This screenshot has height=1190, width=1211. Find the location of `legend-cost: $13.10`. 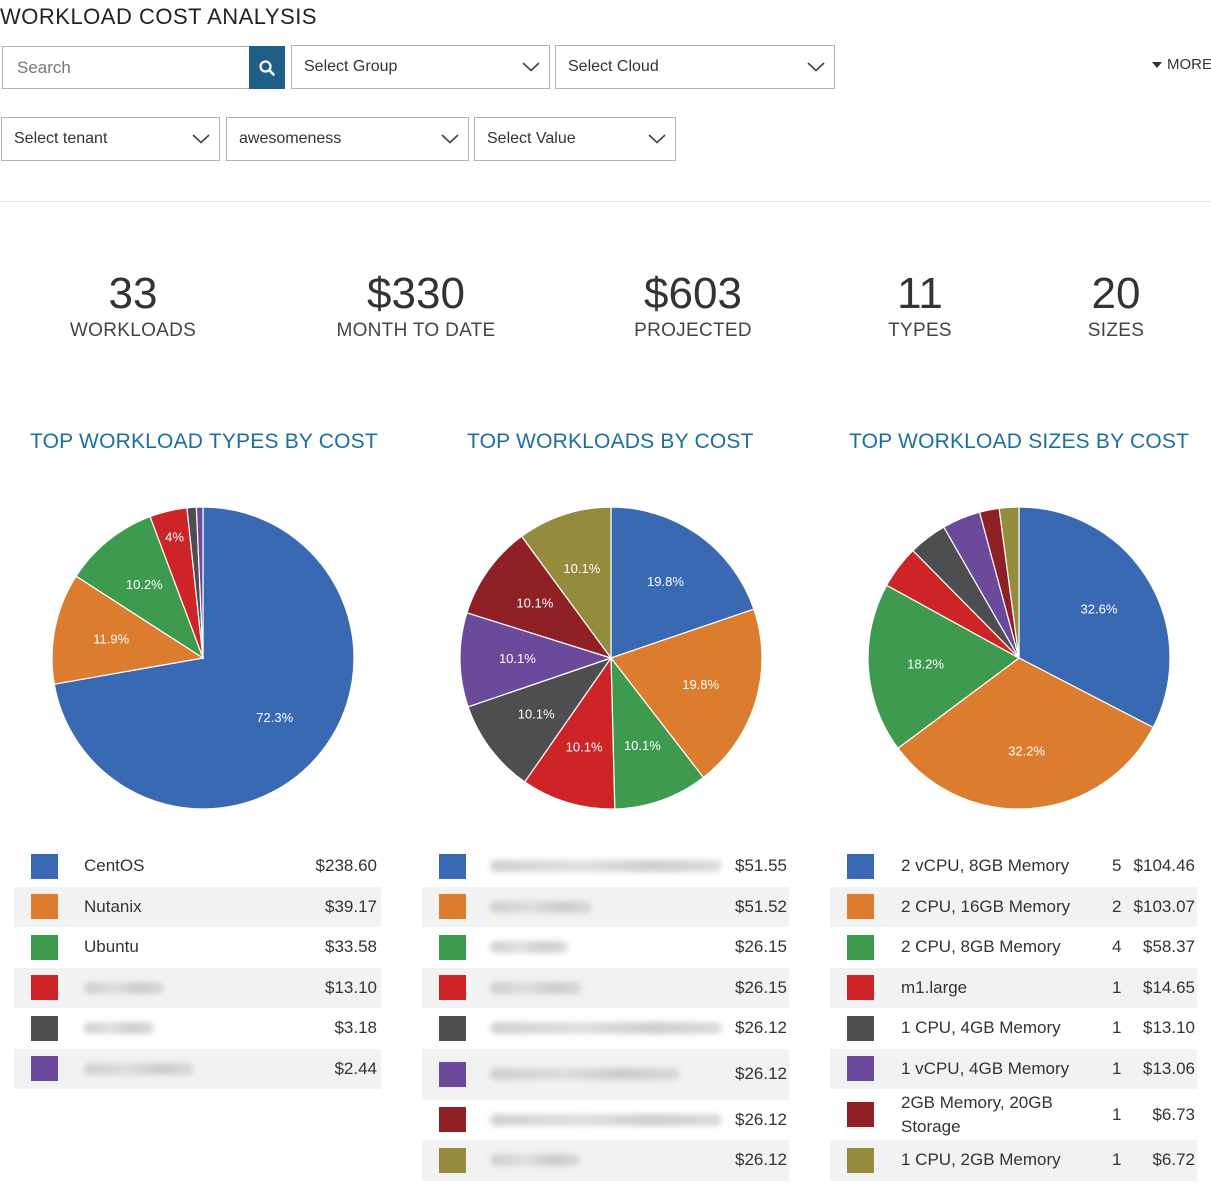

legend-cost: $13.10 is located at coordinates (1169, 1028).